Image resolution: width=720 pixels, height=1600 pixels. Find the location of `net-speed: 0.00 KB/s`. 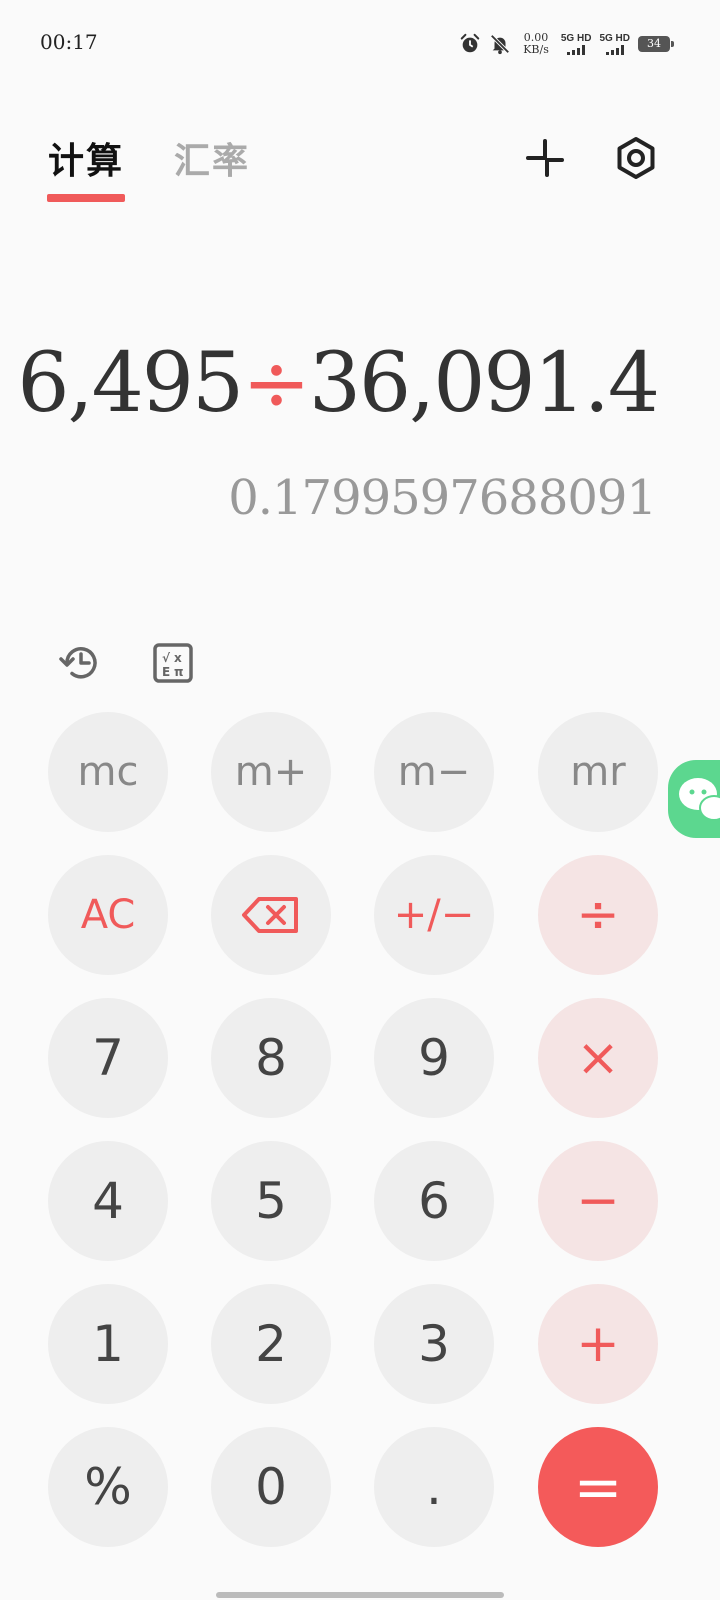

net-speed: 0.00 KB/s is located at coordinates (536, 44).